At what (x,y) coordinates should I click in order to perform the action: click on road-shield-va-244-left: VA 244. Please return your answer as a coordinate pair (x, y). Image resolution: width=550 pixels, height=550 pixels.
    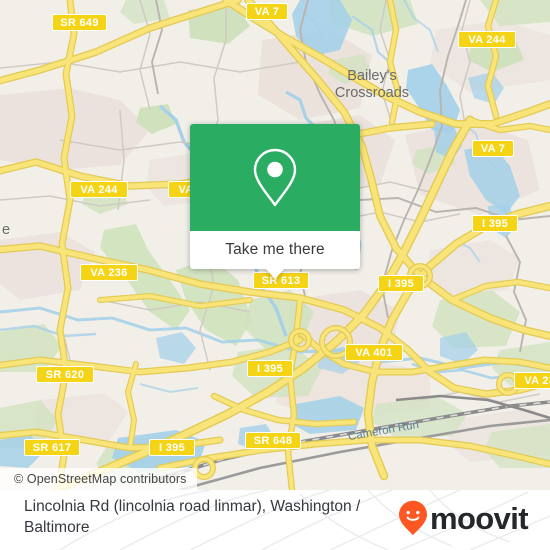
    Looking at the image, I should click on (99, 189).